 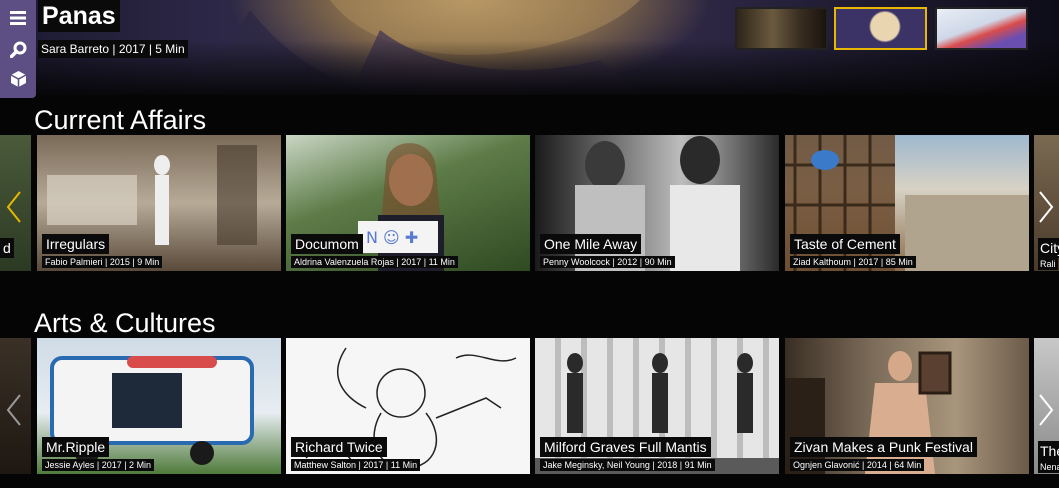 What do you see at coordinates (339, 447) in the screenshot?
I see `card-title: Richard Twice` at bounding box center [339, 447].